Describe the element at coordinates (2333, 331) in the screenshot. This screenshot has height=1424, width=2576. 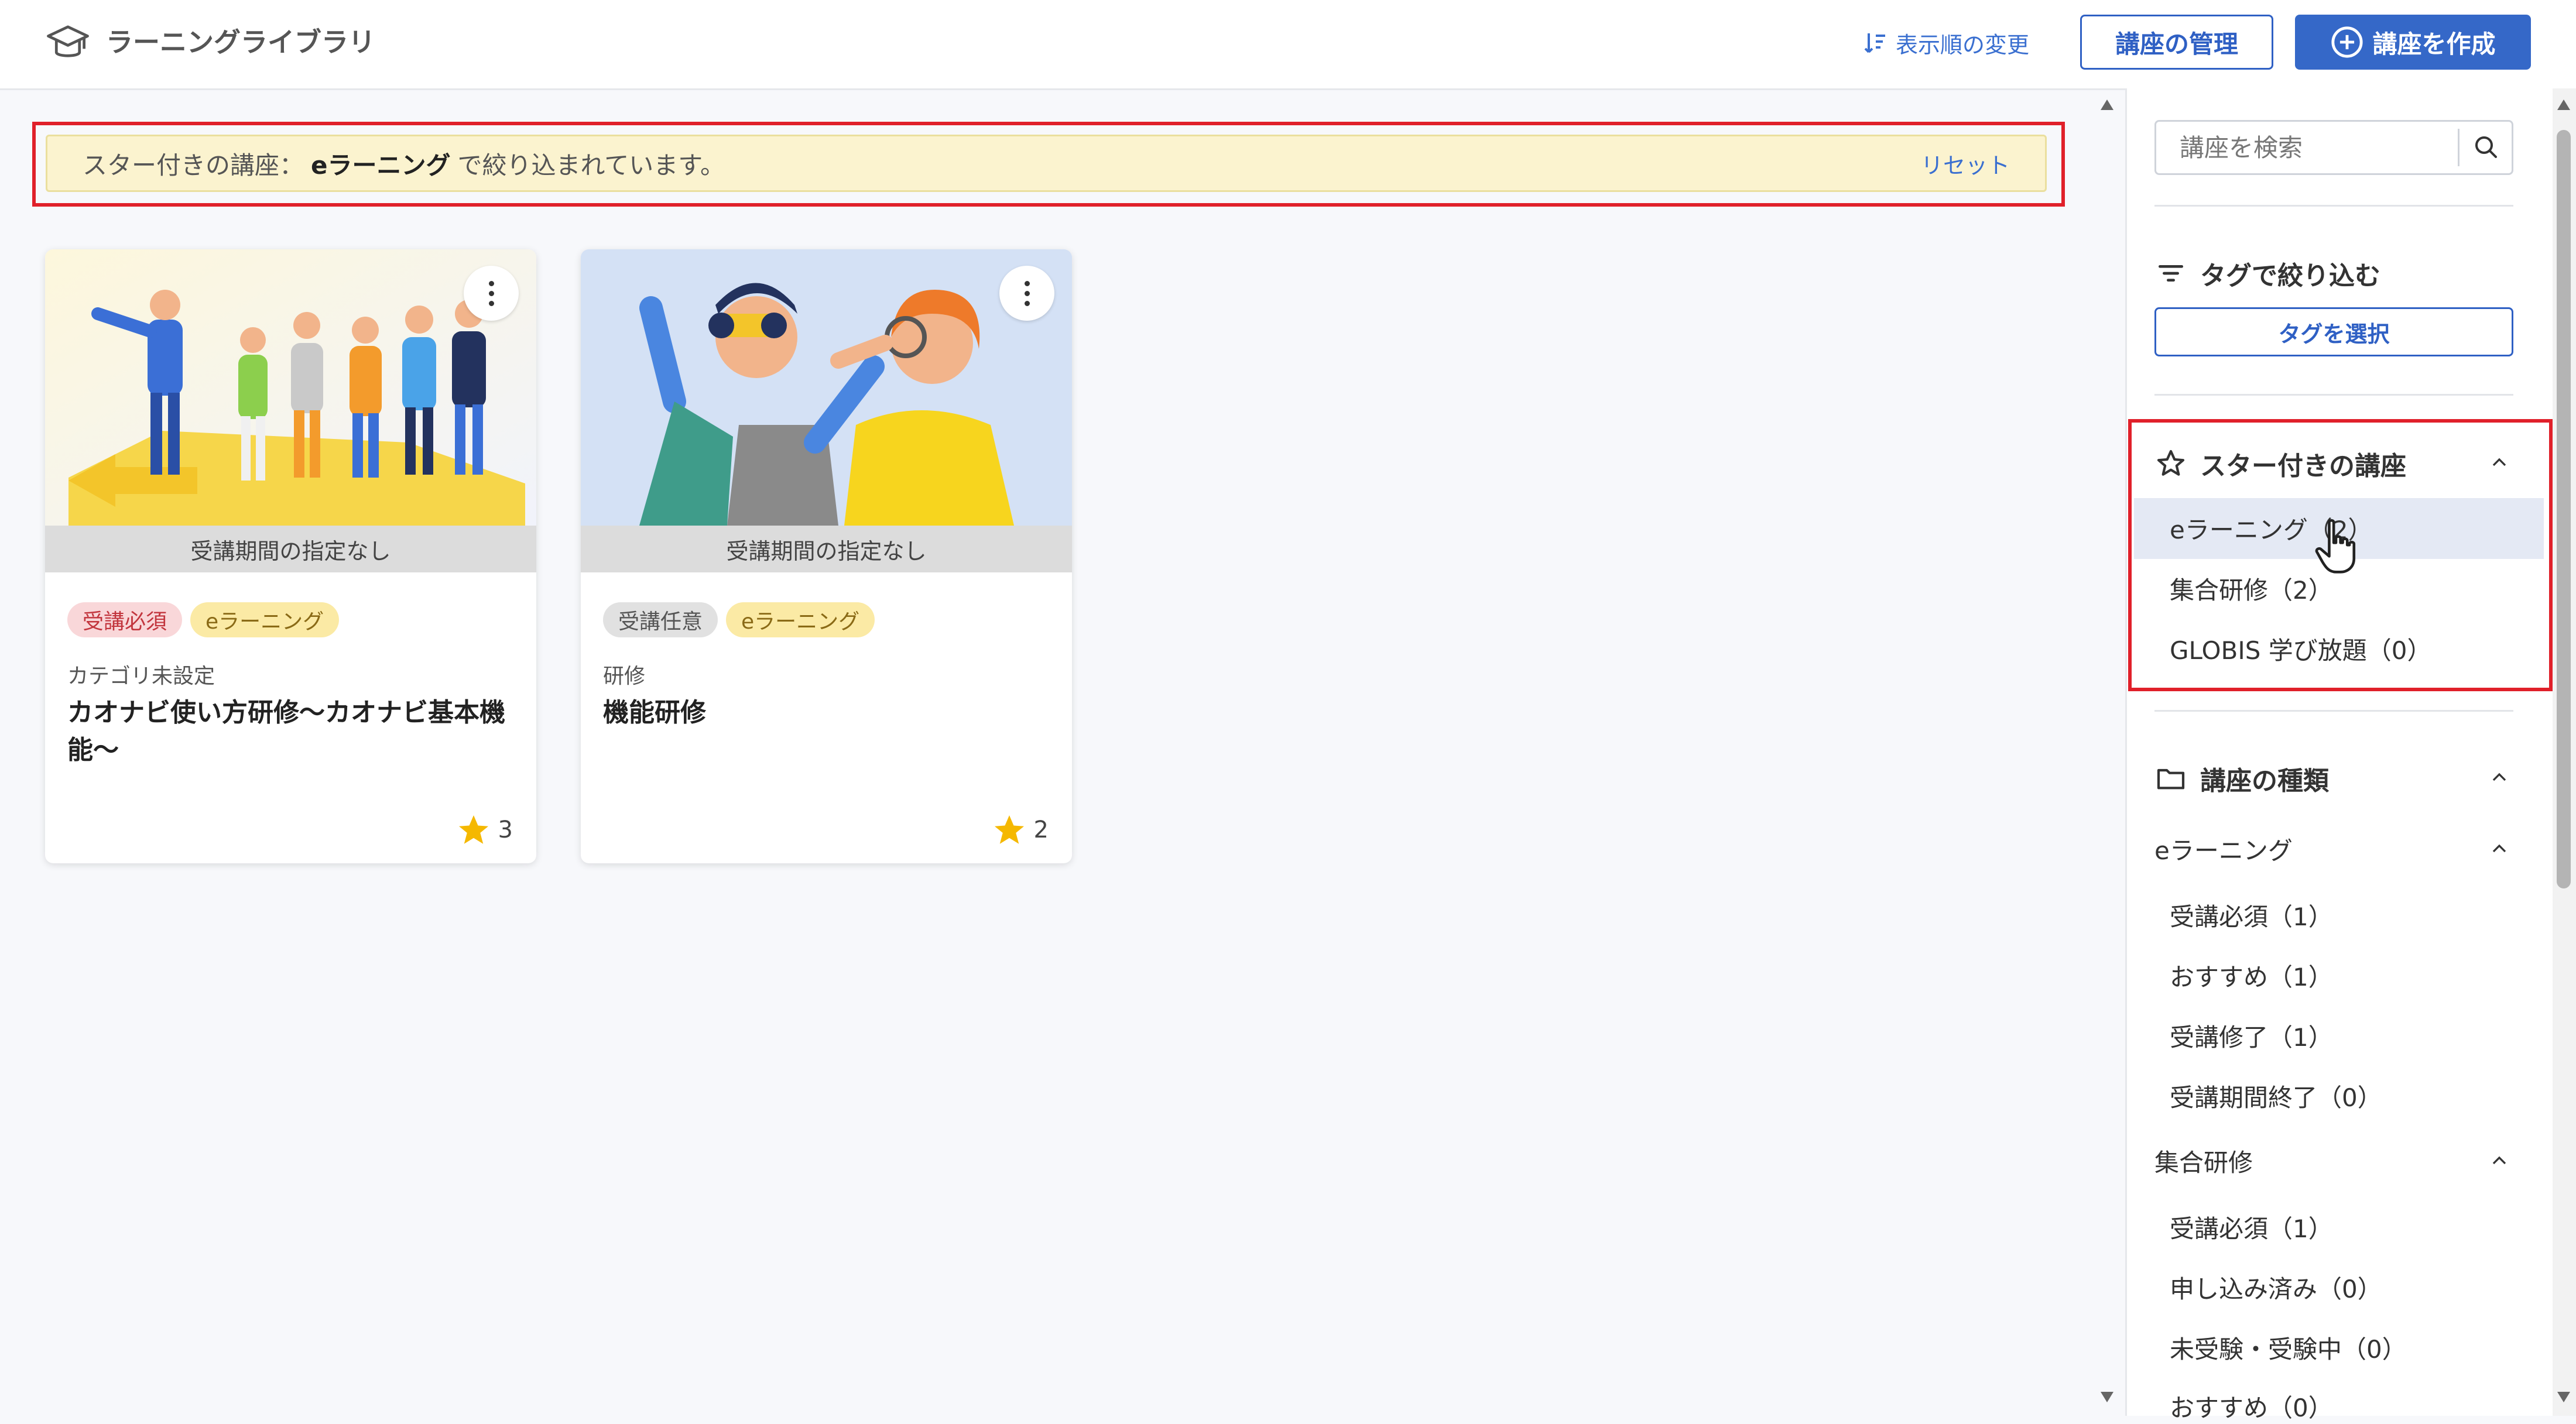
I see `tag-select-button: タグを選択` at that location.